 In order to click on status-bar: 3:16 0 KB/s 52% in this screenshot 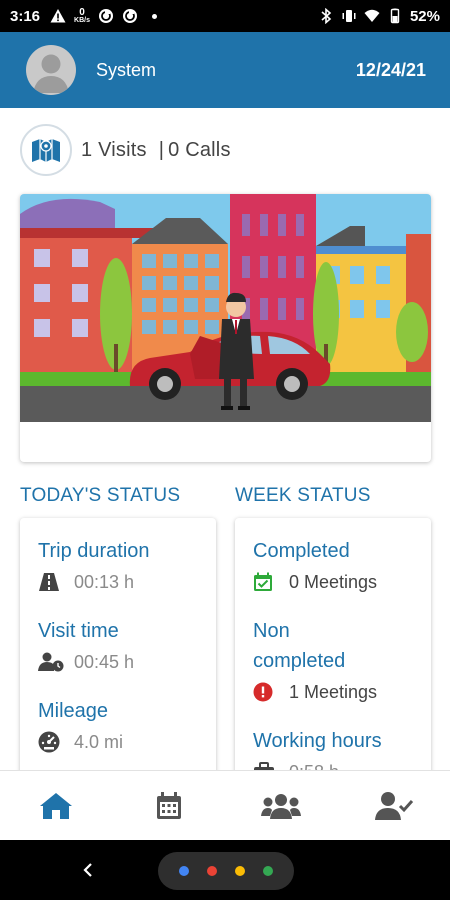, I will do `click(225, 16)`.